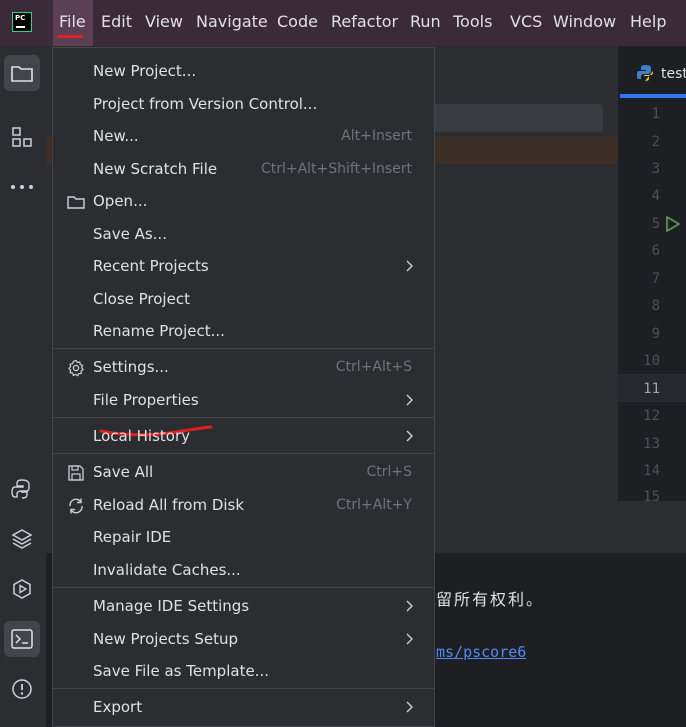  Describe the element at coordinates (243, 267) in the screenshot. I see `menu-item-recent-projects: Recent Projects` at that location.